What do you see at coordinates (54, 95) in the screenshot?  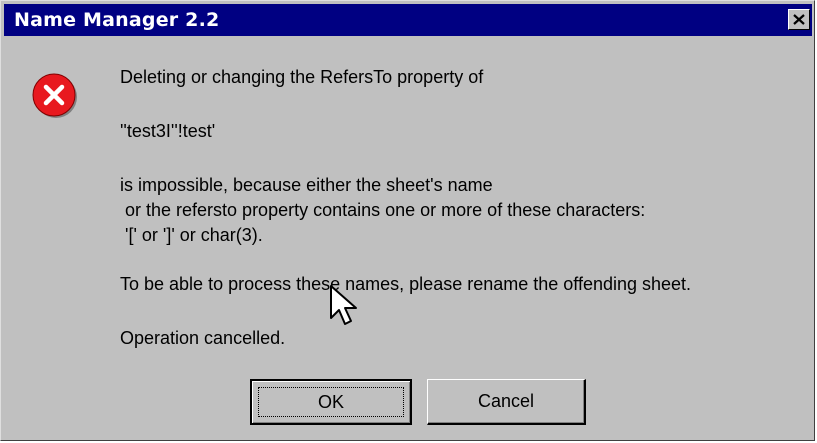 I see `error-icon` at bounding box center [54, 95].